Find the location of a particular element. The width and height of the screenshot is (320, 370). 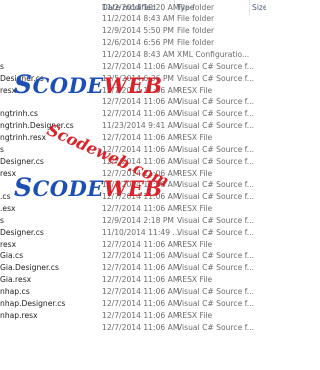

file-row: 12/9/2014 5:50 PM File folder is located at coordinates (135, 31).